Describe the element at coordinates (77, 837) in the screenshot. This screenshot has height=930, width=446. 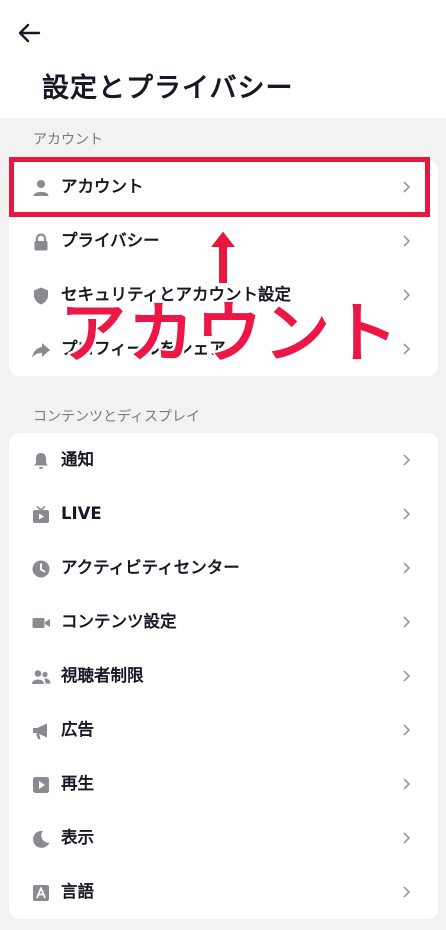
I see `settings-item-label: 表示` at that location.